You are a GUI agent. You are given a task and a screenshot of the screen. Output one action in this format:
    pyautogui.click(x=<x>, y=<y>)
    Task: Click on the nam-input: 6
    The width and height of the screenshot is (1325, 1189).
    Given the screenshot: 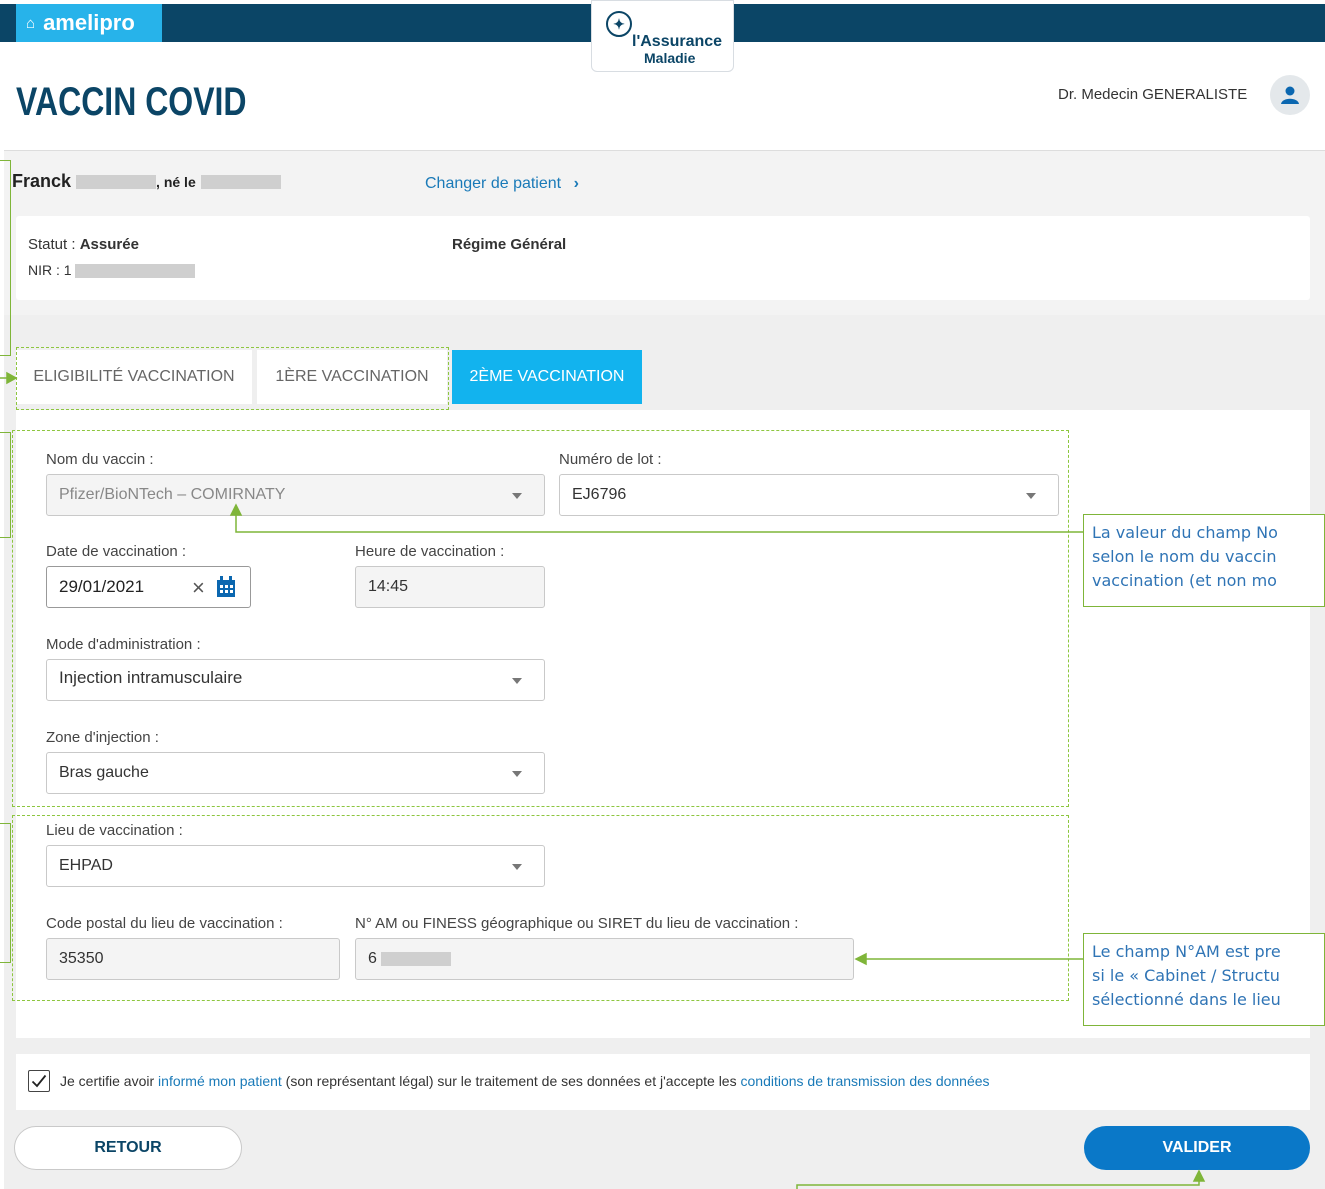 What is the action you would take?
    pyautogui.click(x=604, y=959)
    